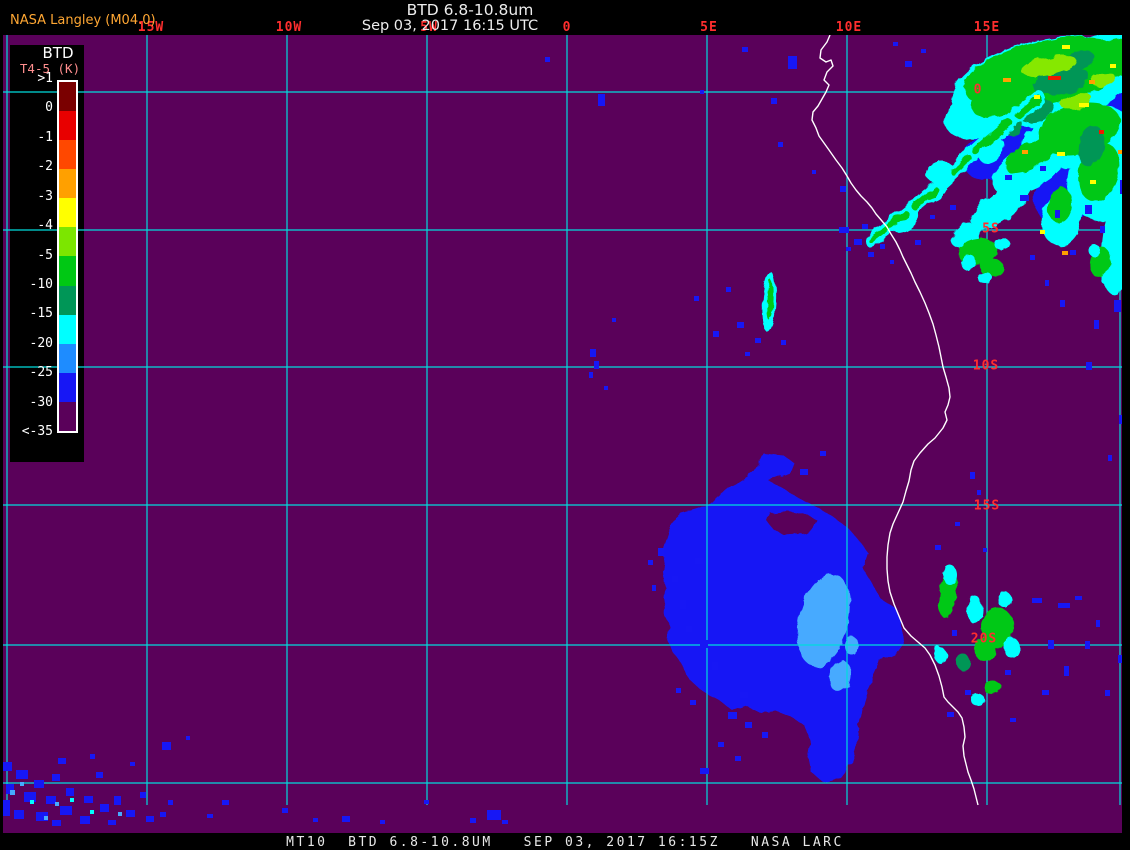  Describe the element at coordinates (45, 196) in the screenshot. I see `colorbar-tick: -3` at that location.